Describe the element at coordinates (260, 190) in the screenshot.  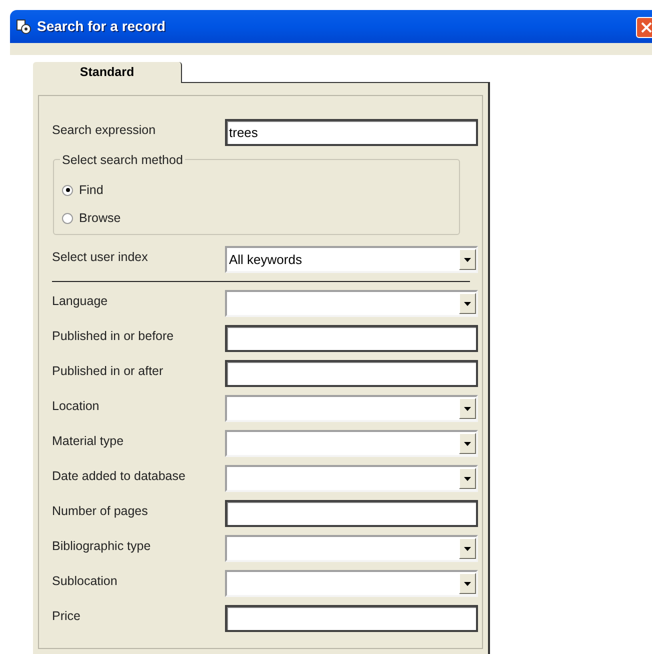
I see `radio-option: Find` at that location.